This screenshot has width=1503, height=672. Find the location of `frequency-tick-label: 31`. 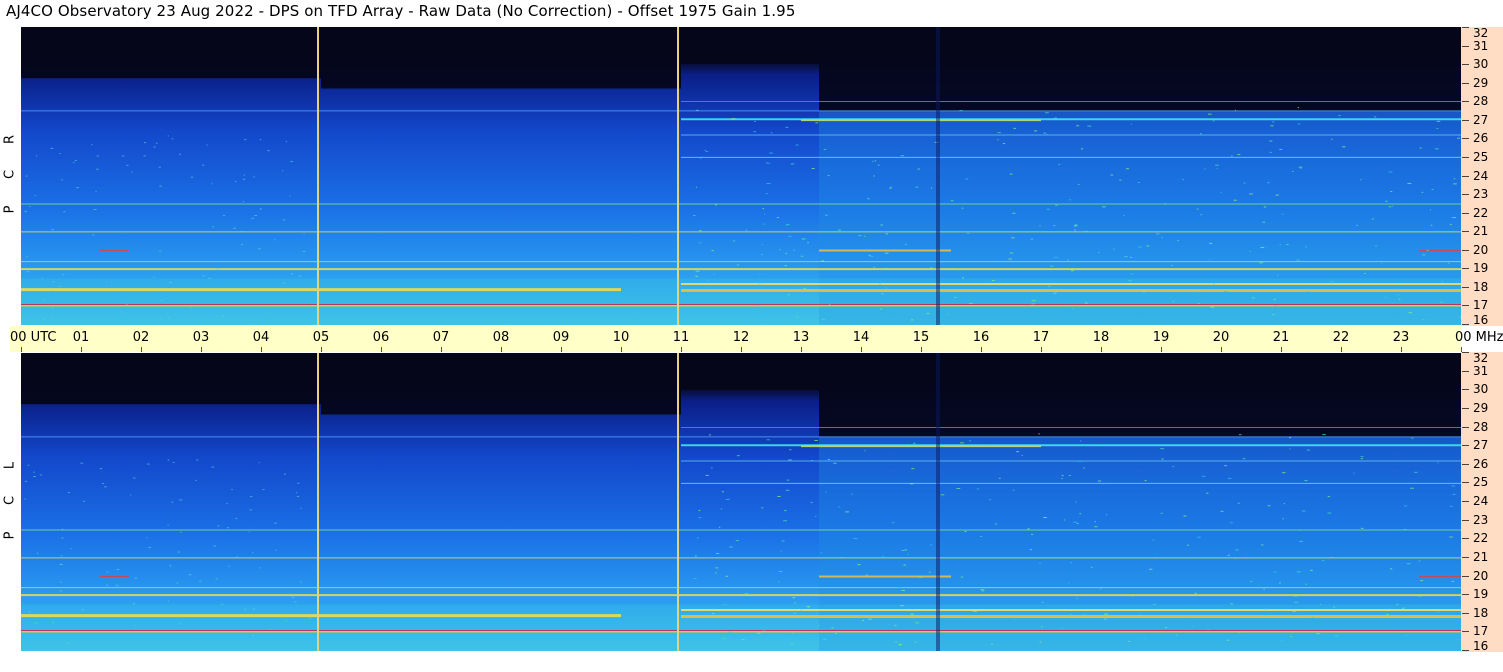

frequency-tick-label: 31 is located at coordinates (1481, 370).